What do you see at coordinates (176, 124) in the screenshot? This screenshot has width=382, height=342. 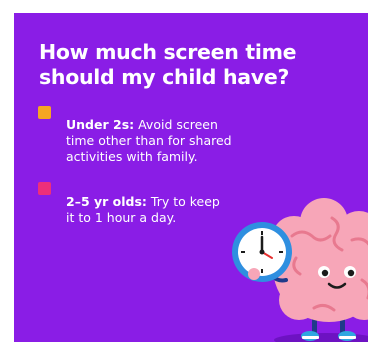 I see `item-text-line-1: Avoid screen` at bounding box center [176, 124].